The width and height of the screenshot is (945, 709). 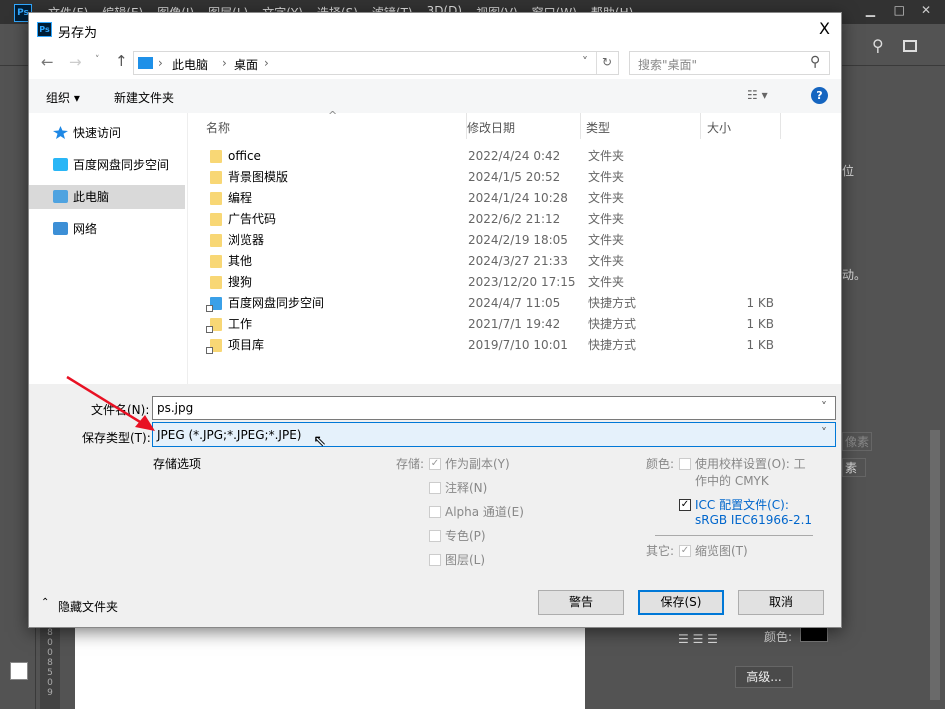 I want to click on file-row: 项目库 2019/7/10 10:01 快捷方式 1 KB, so click(x=515, y=345).